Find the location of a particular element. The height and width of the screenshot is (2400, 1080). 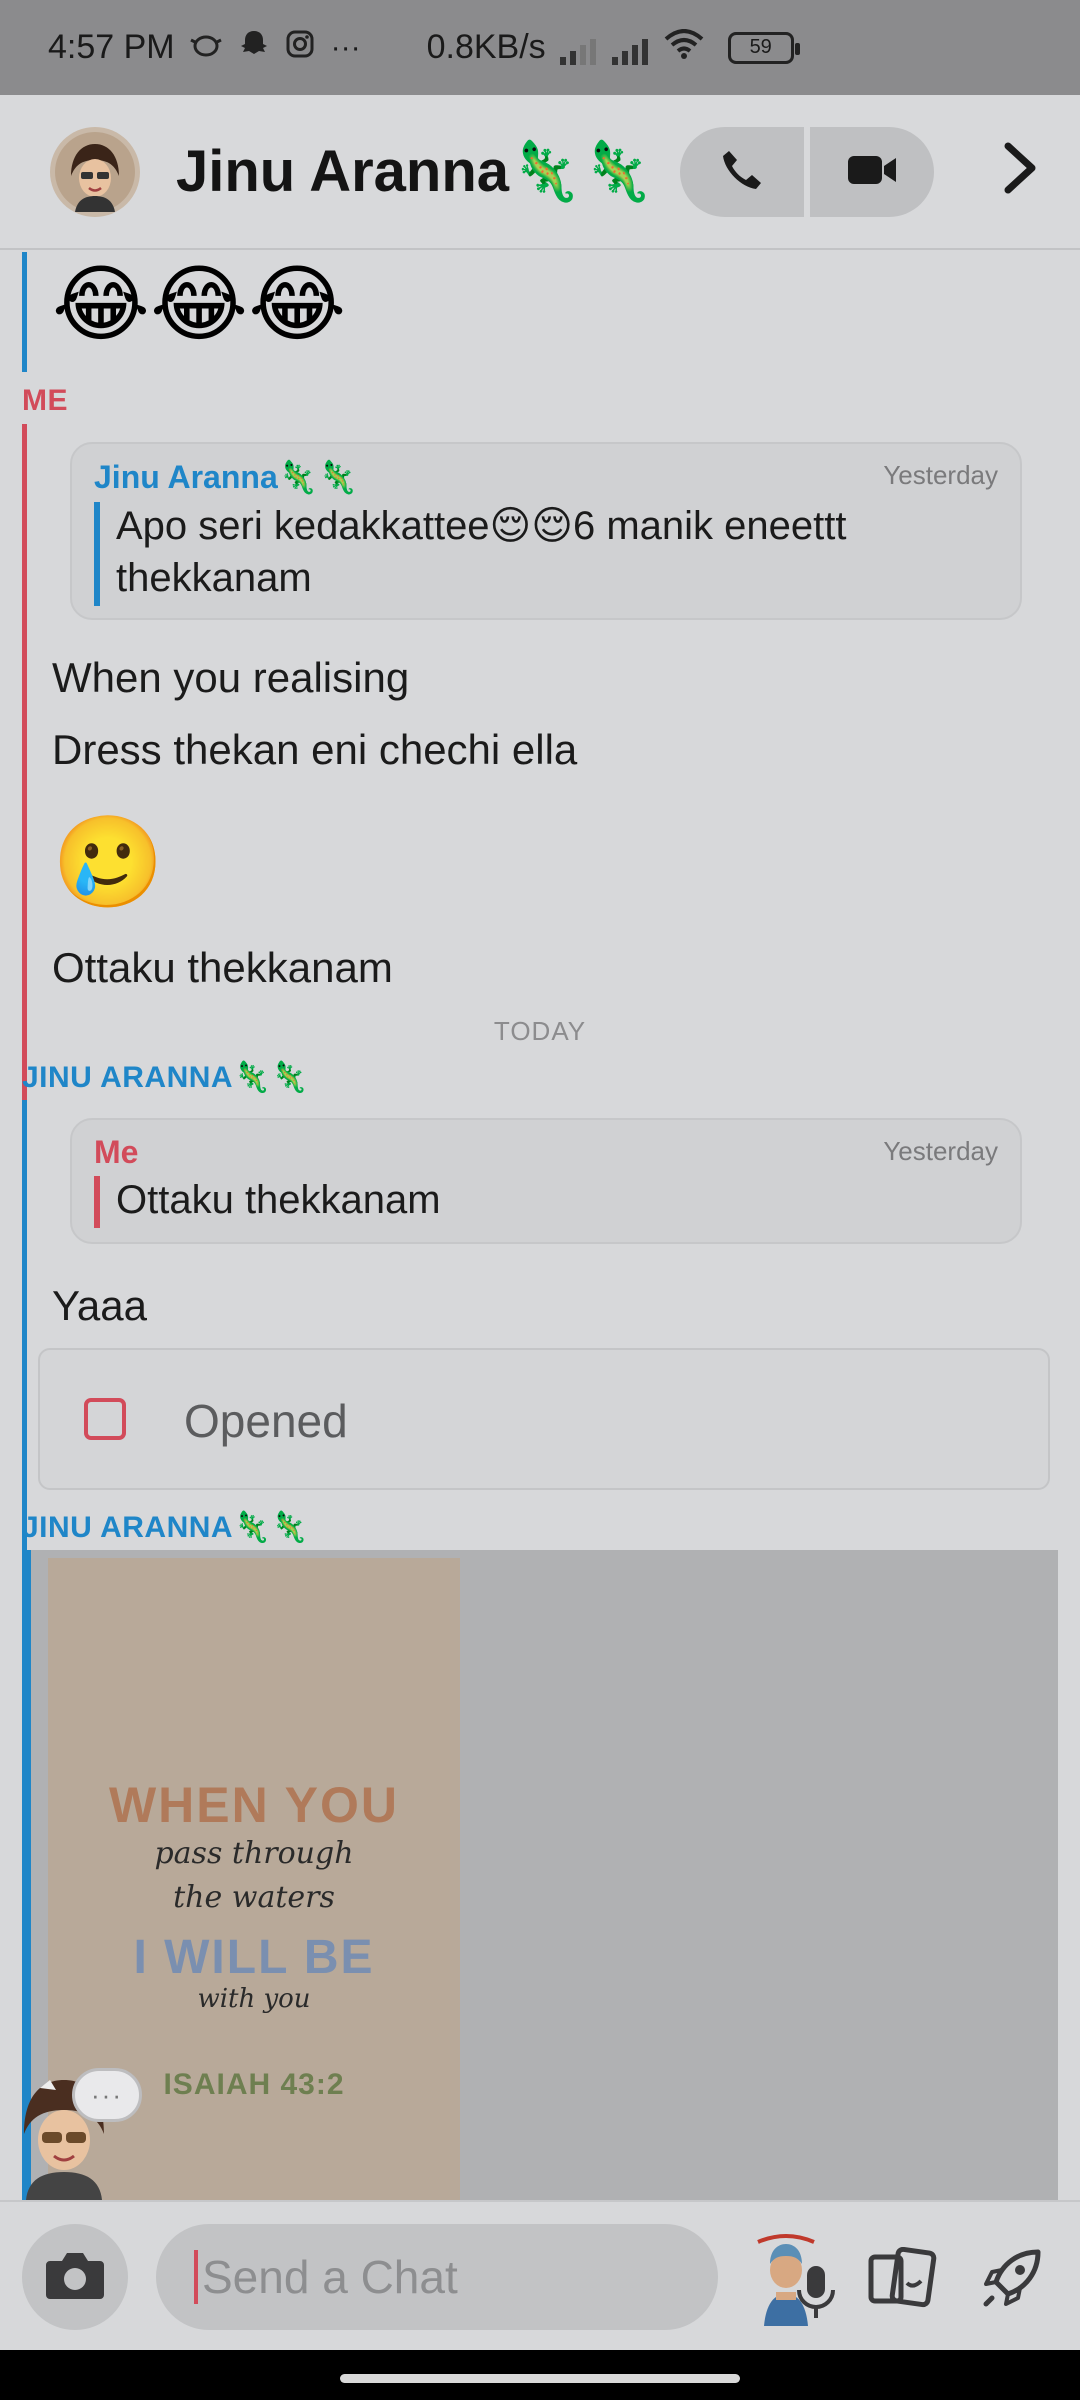

bug-icon is located at coordinates (206, 48).